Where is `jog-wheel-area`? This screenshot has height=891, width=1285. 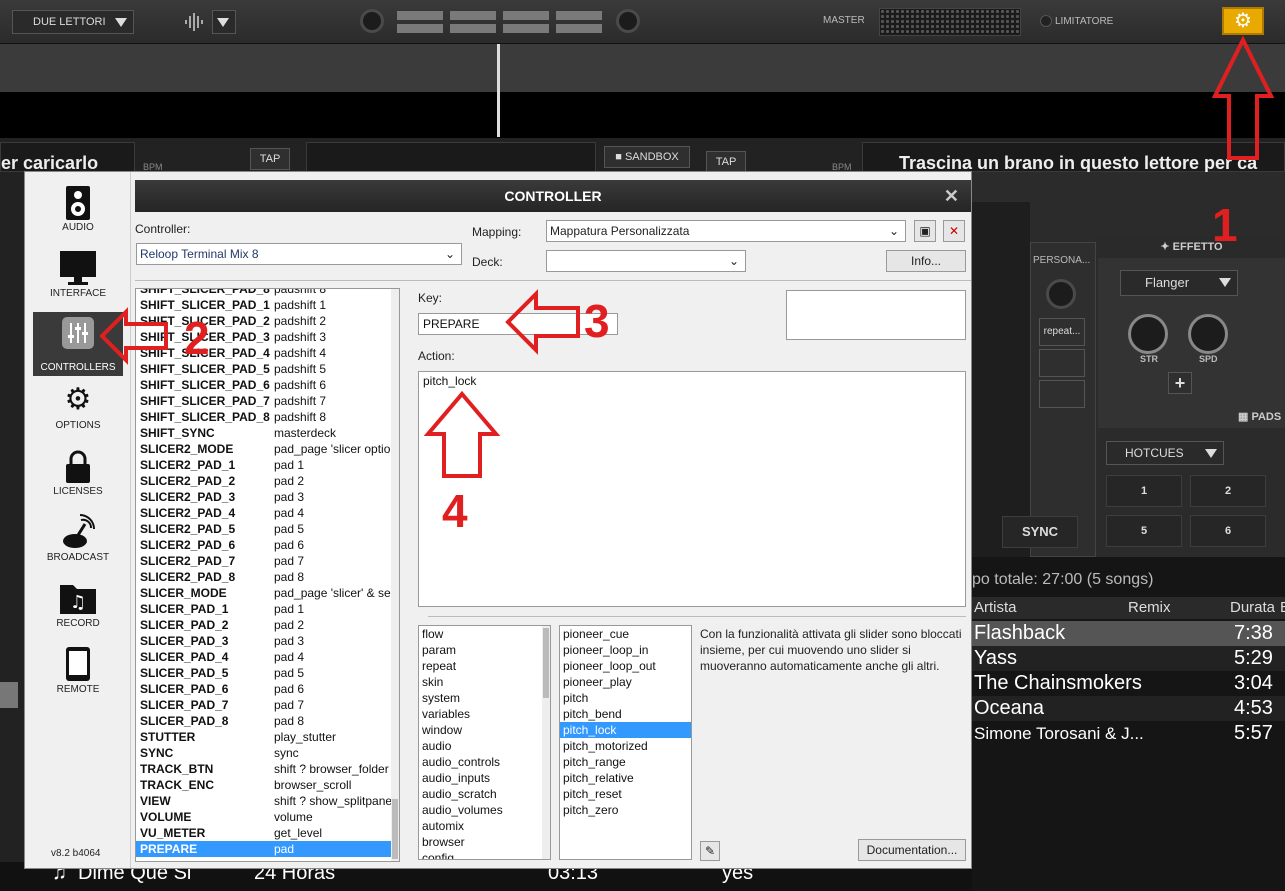
jog-wheel-area is located at coordinates (1001, 379).